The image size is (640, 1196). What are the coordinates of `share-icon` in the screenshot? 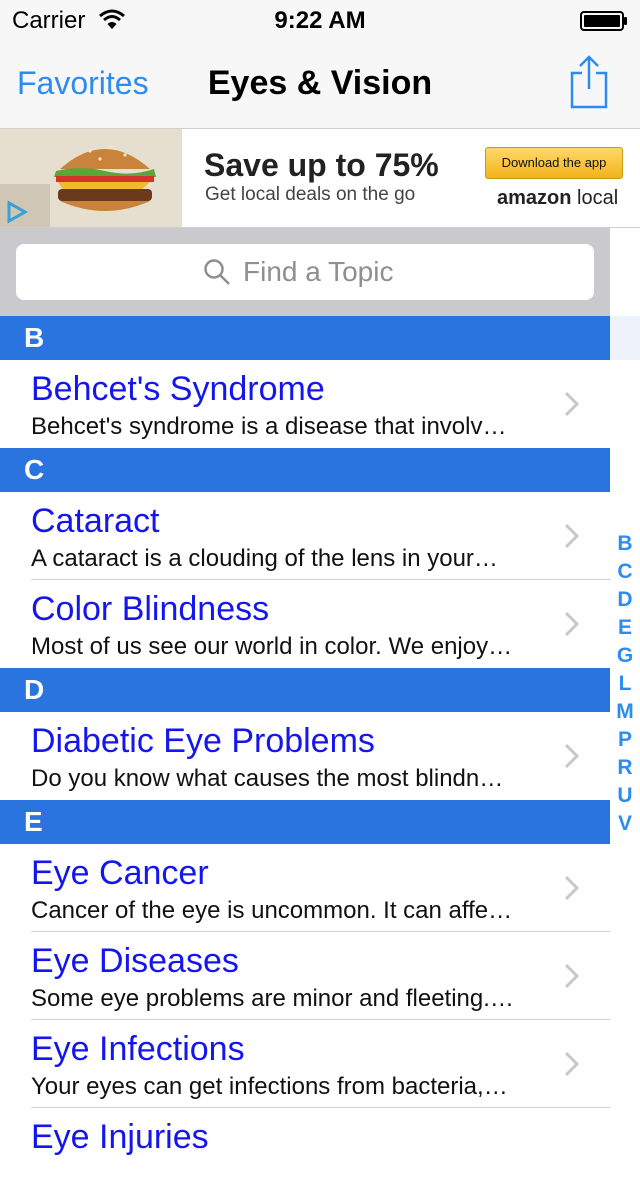 It's located at (589, 82).